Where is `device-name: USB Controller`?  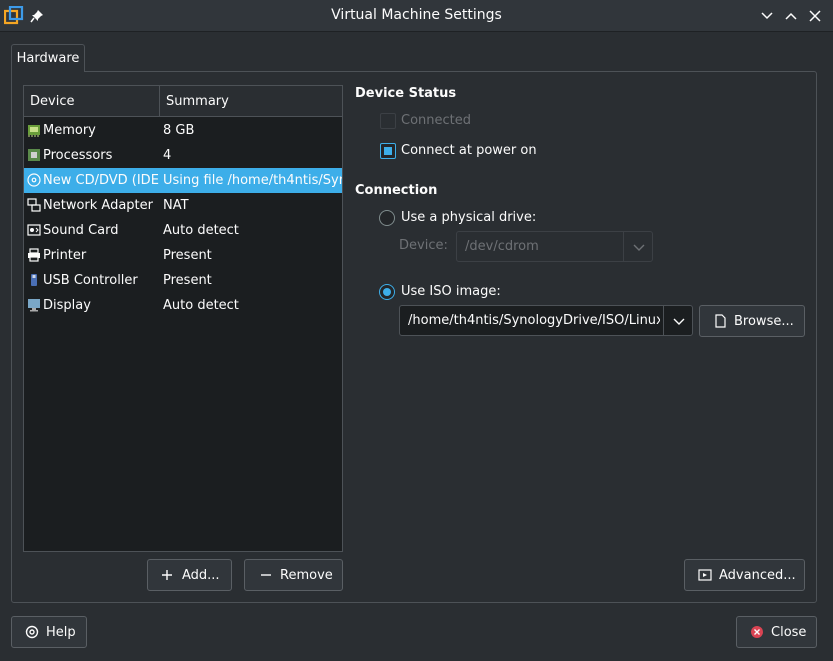
device-name: USB Controller is located at coordinates (90, 280).